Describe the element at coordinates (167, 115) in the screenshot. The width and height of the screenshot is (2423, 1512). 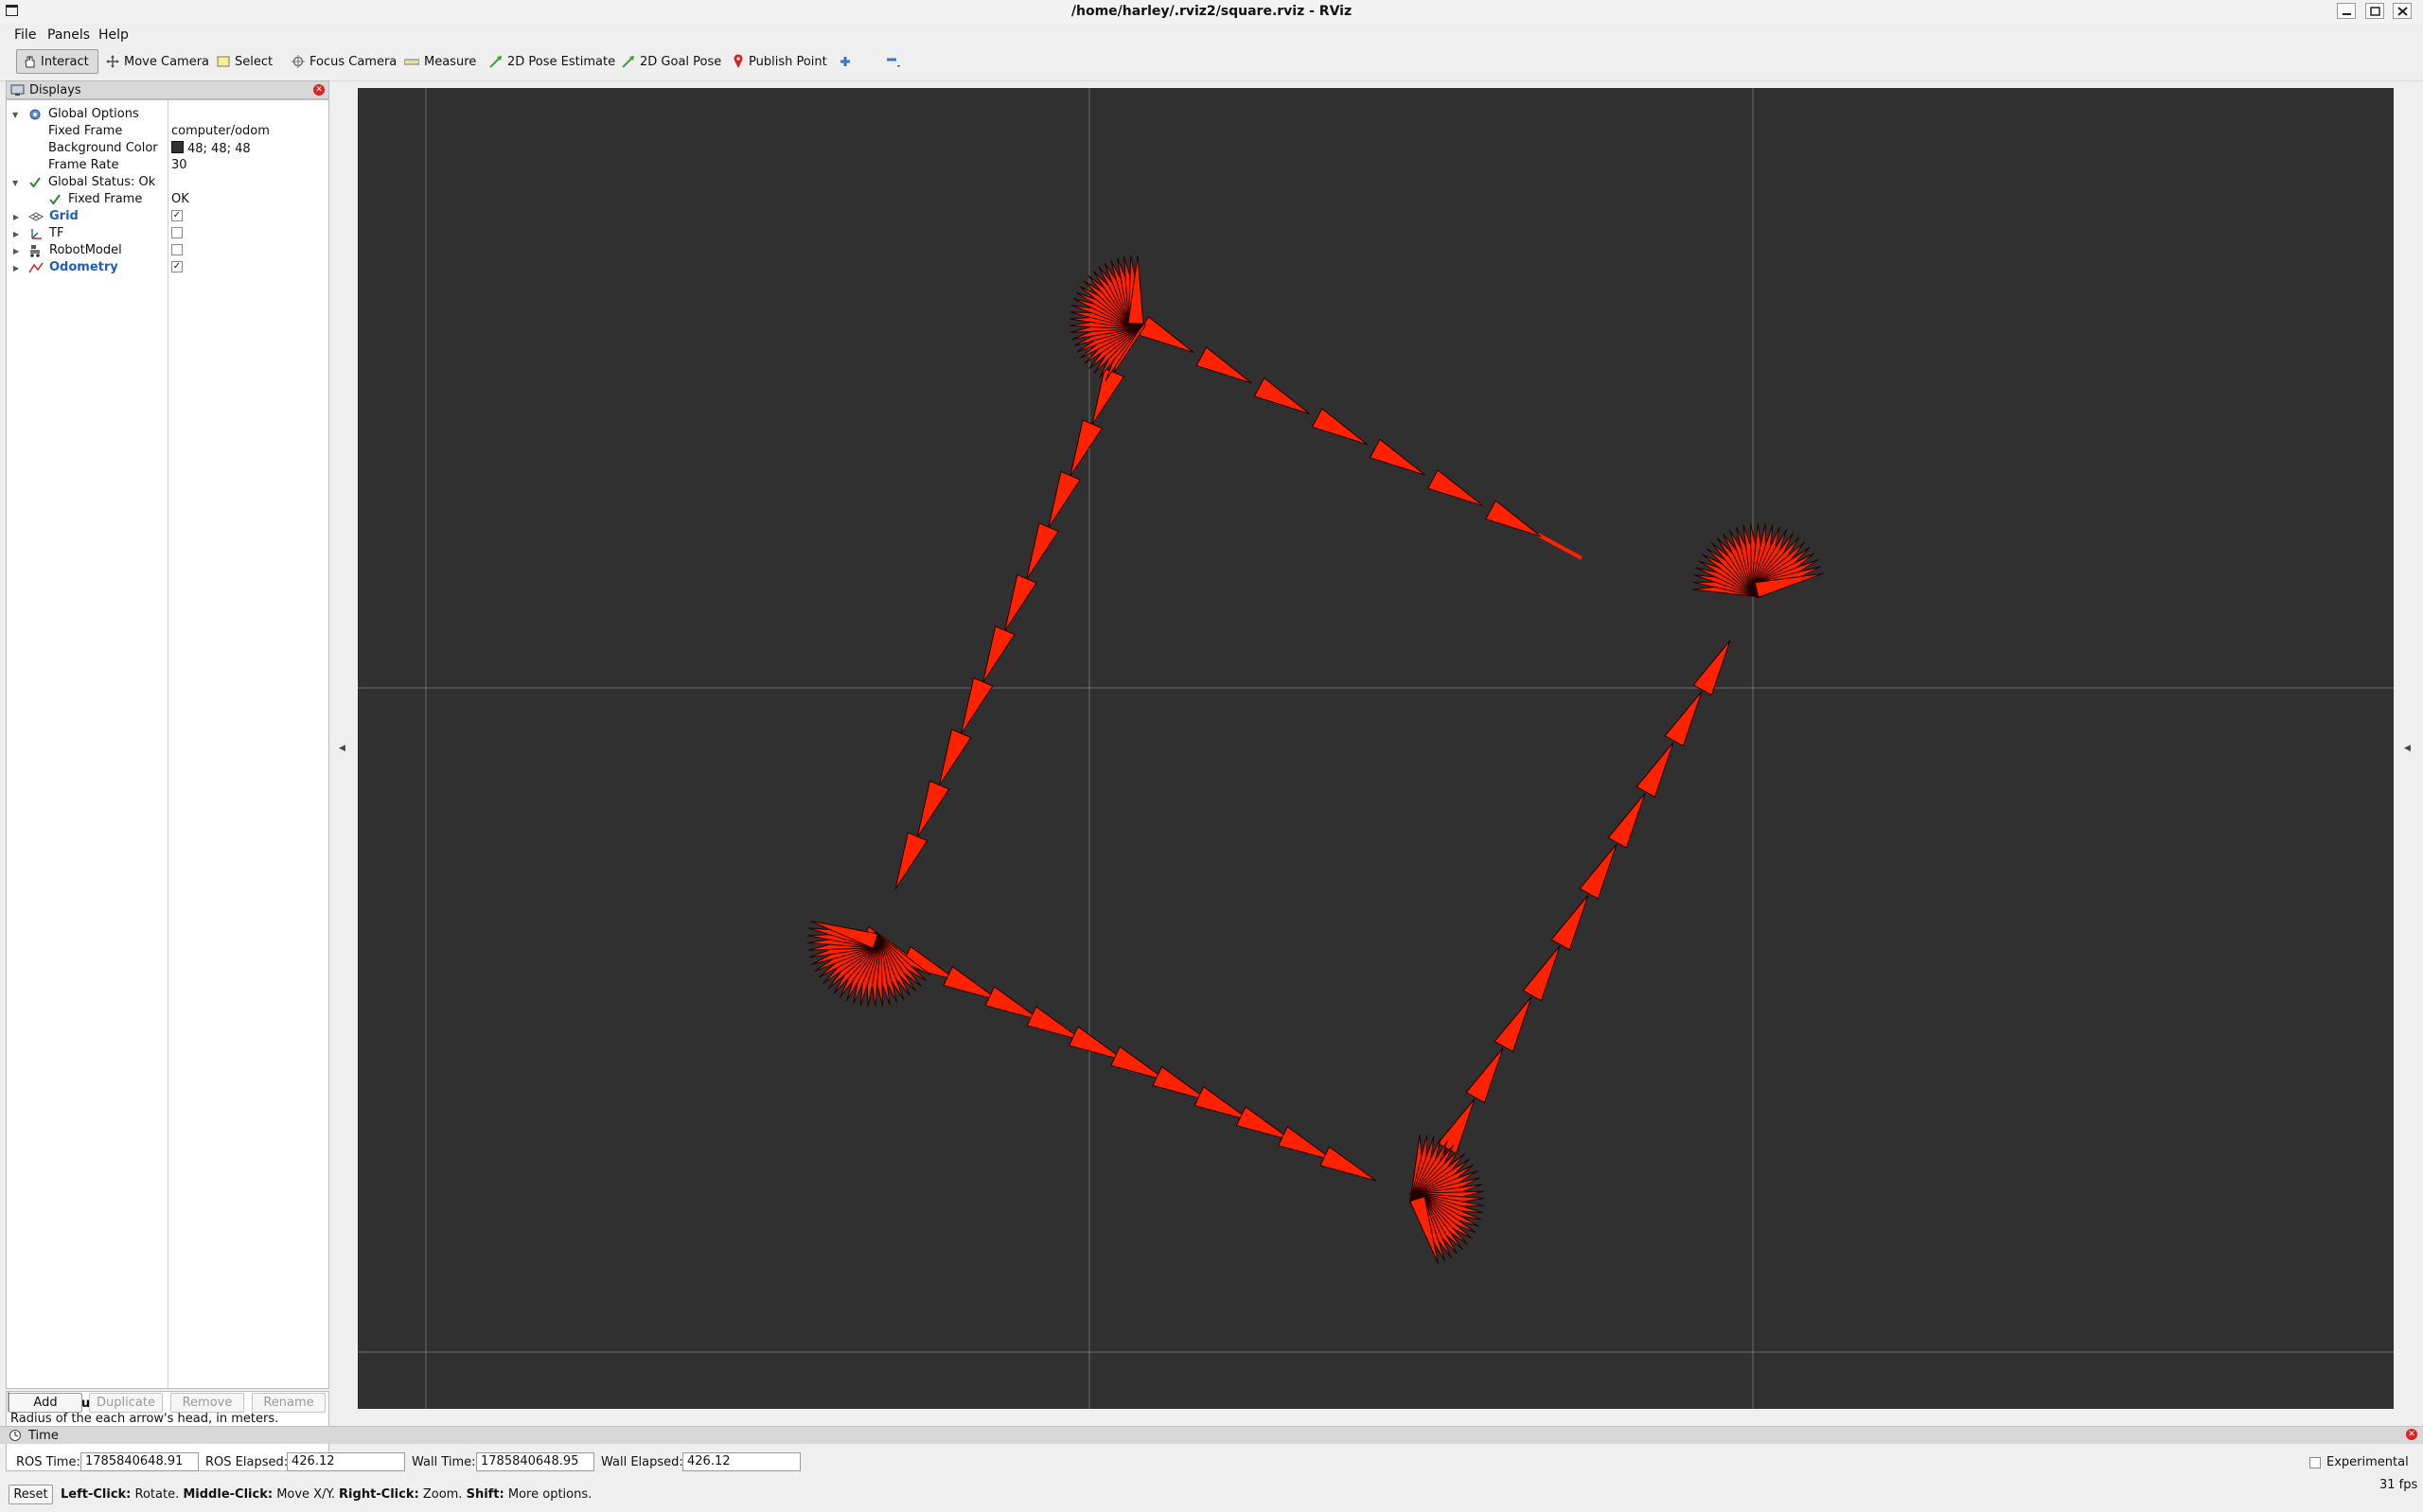
I see `global-options-row: ▼ Global Options` at that location.